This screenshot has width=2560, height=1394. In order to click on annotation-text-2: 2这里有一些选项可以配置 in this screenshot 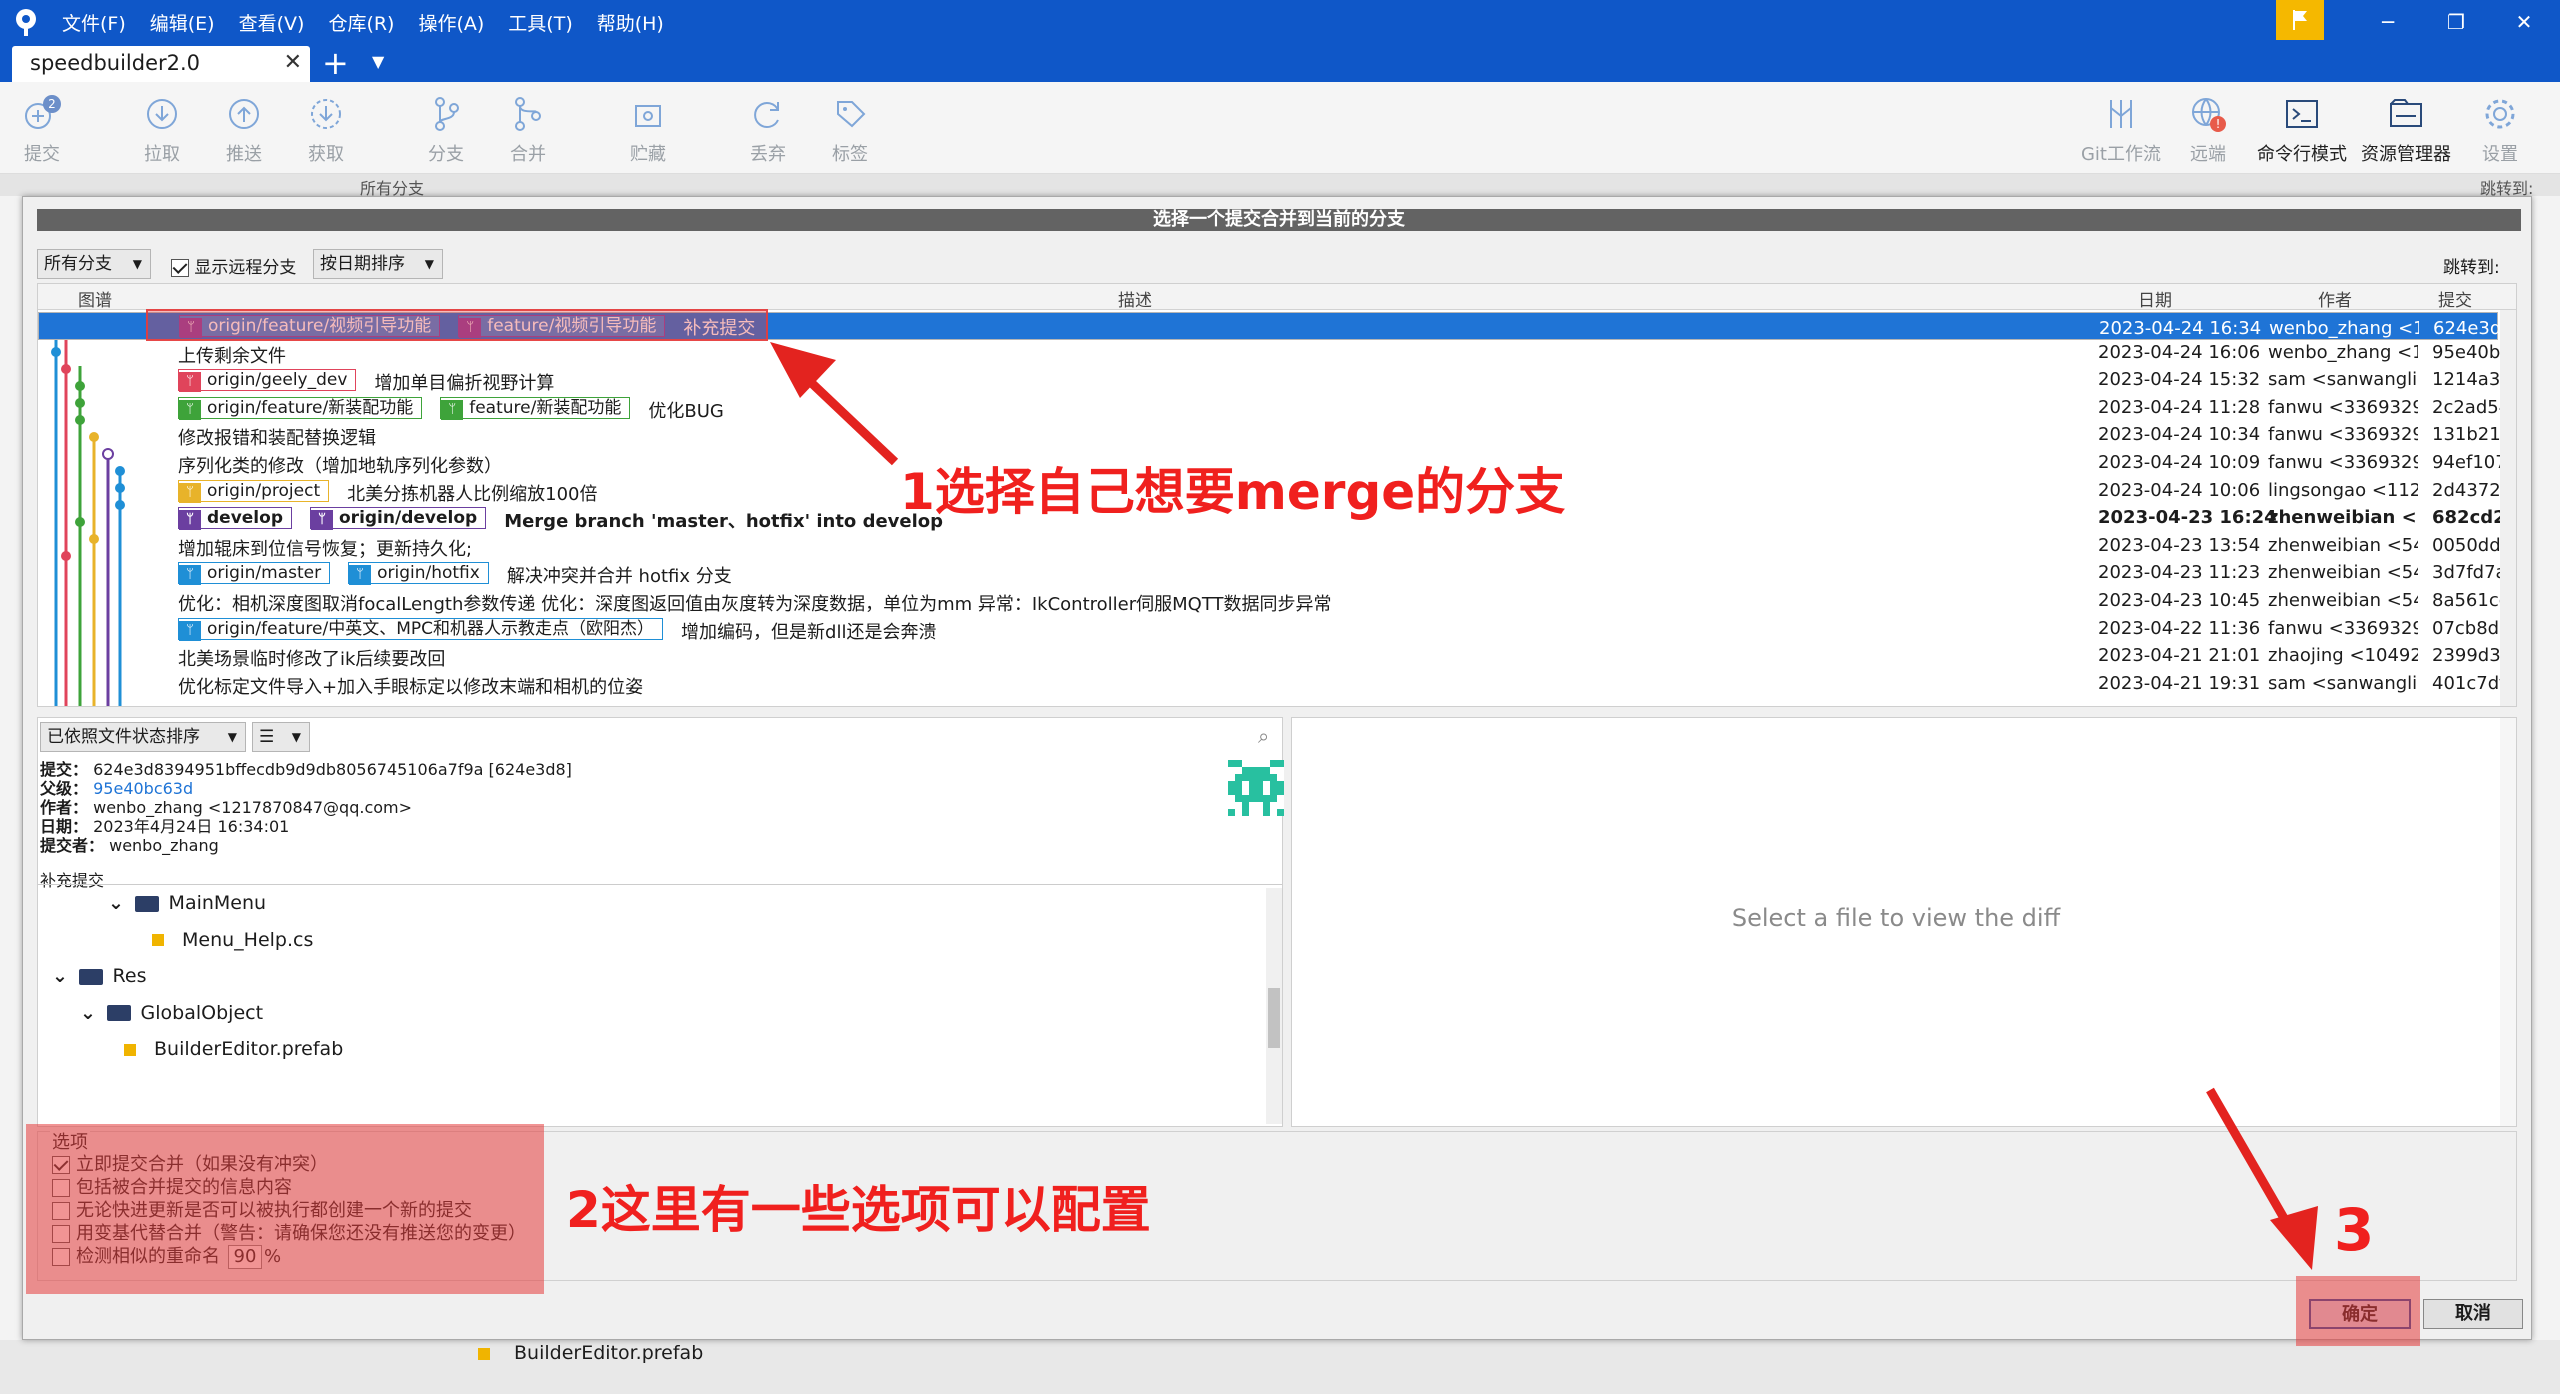, I will do `click(858, 1210)`.